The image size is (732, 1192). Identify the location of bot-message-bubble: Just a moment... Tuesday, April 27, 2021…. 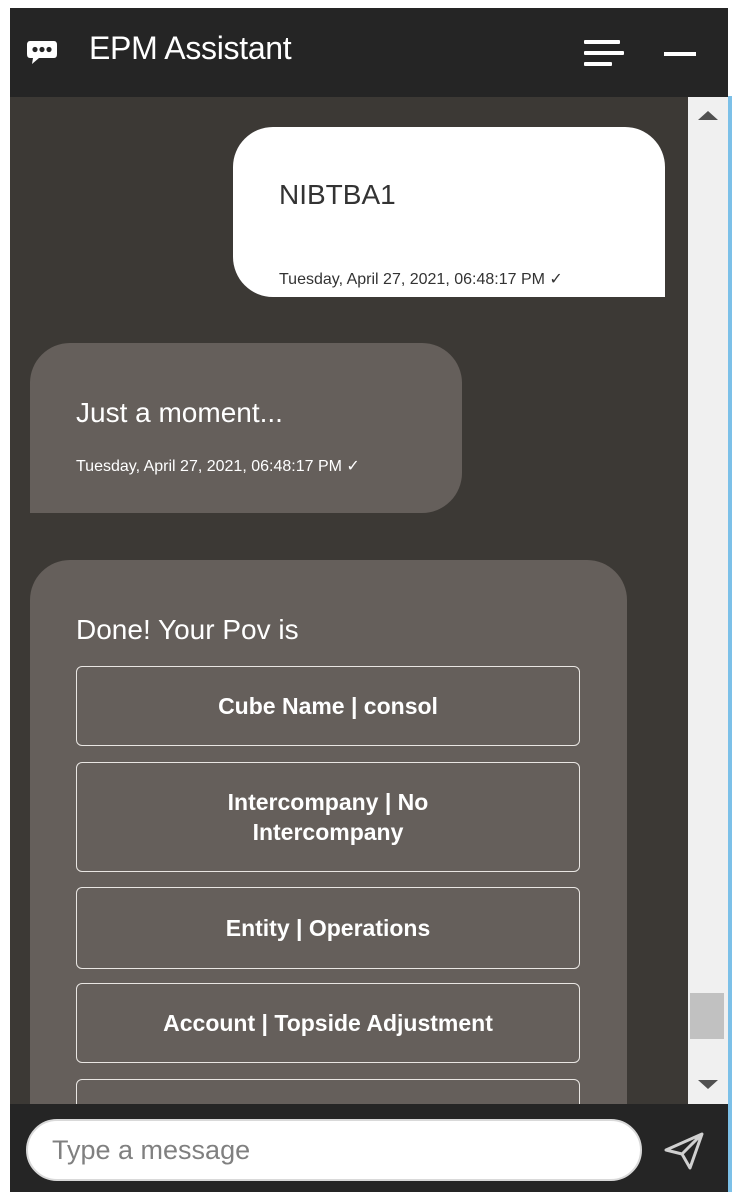
(246, 428).